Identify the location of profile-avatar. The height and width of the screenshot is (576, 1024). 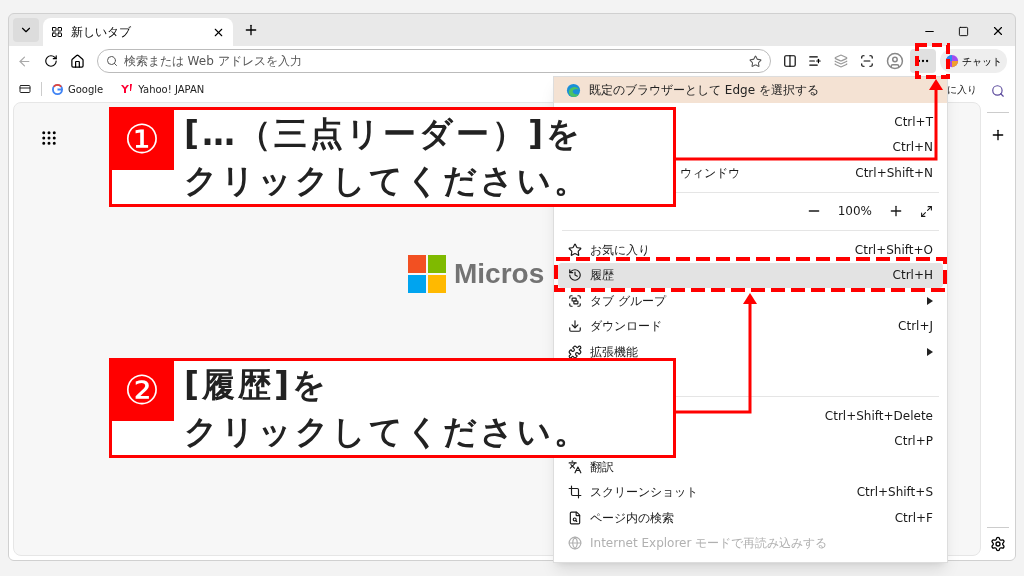
(895, 61).